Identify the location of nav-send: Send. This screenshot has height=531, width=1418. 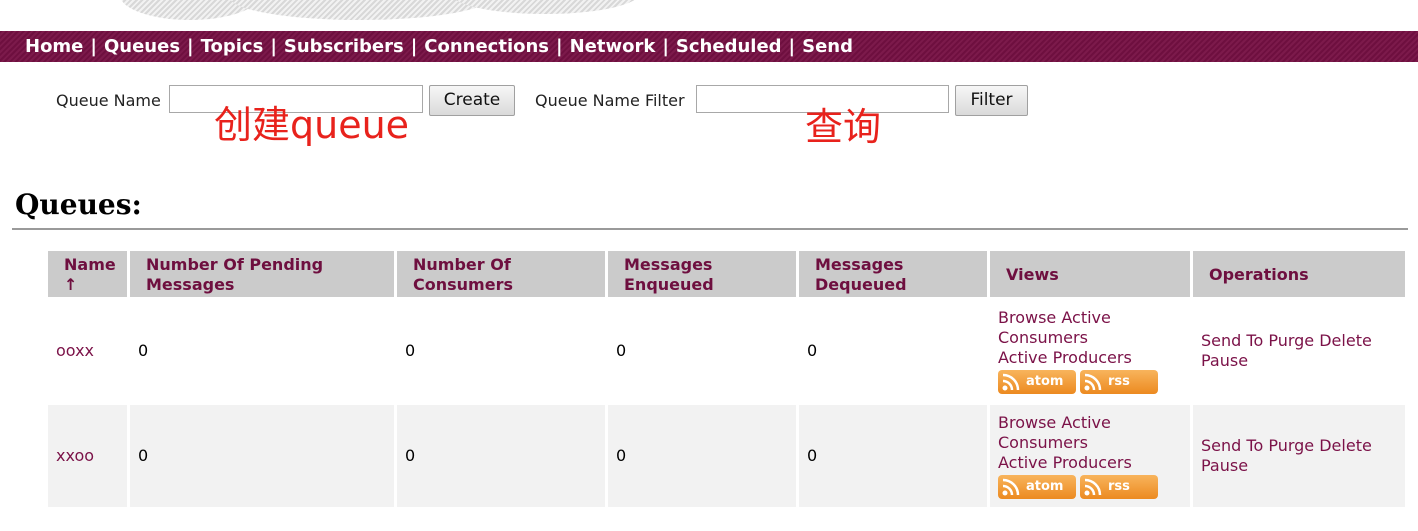
(827, 46).